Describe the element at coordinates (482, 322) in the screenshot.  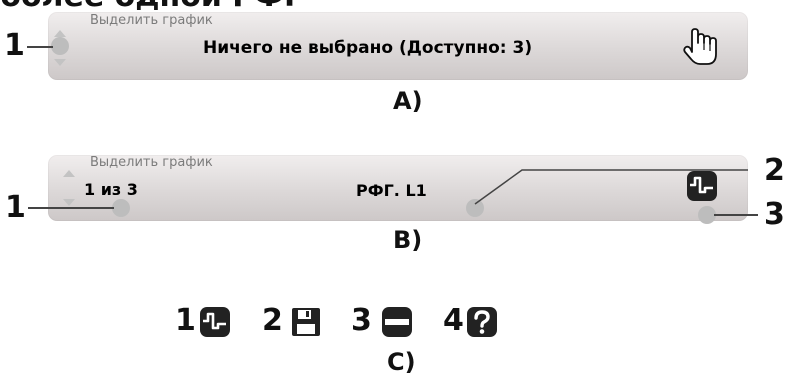
I see `question-icon` at that location.